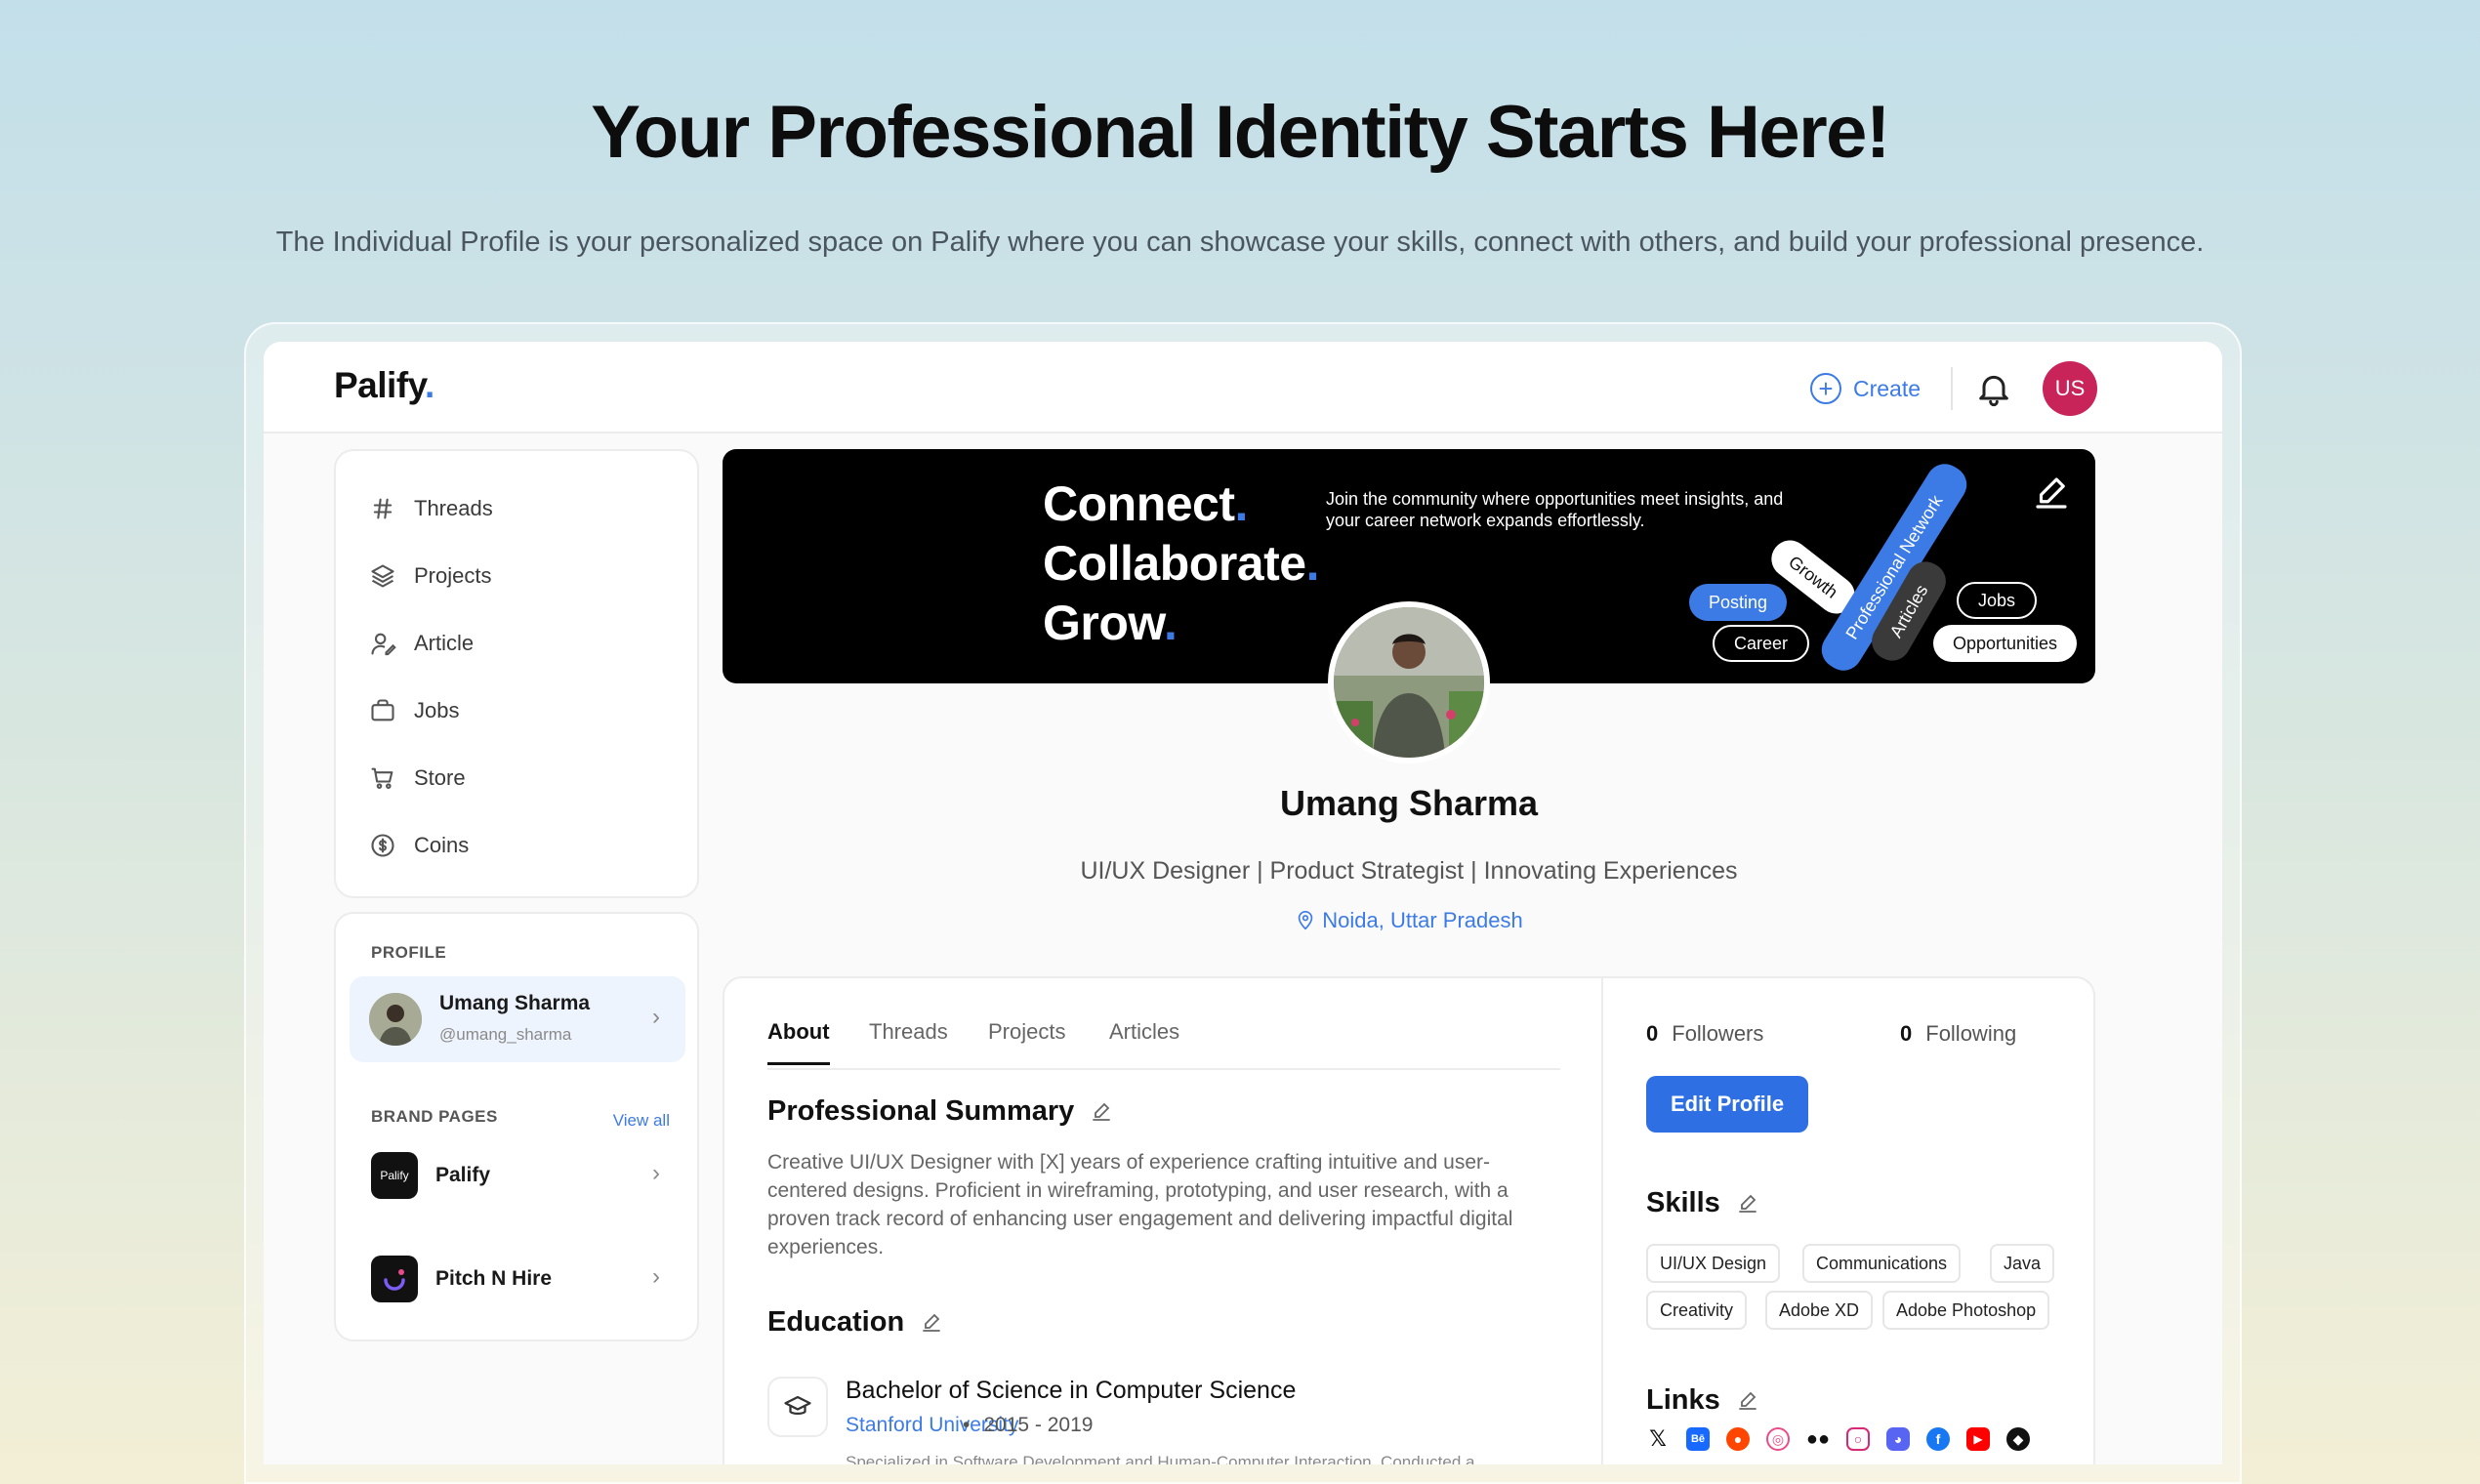 The image size is (2480, 1484). What do you see at coordinates (855, 1323) in the screenshot?
I see `education-heading: Education` at bounding box center [855, 1323].